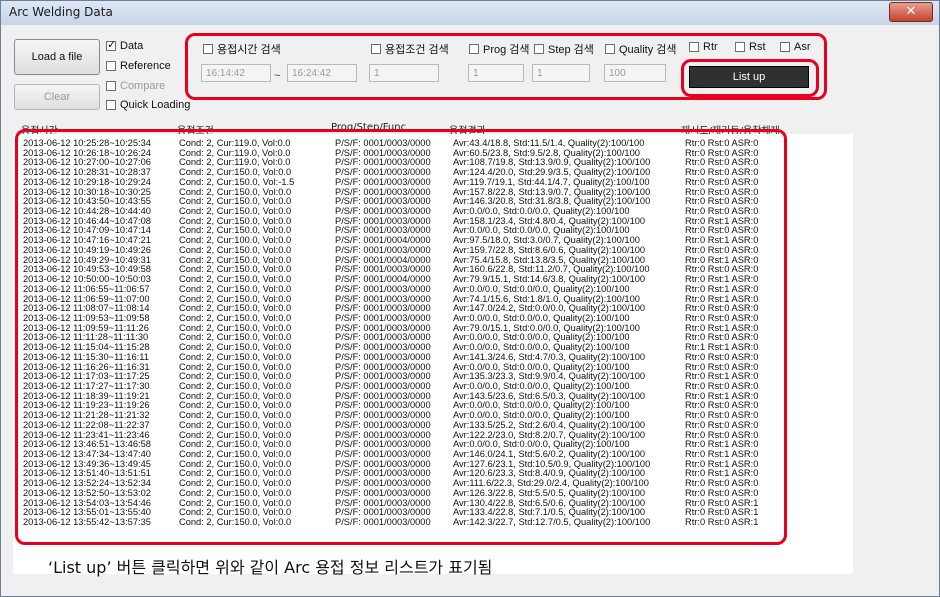 This screenshot has width=940, height=597. I want to click on cell-condition: Cond: 2, Cur:150.0, Vol:0.0, so click(235, 522).